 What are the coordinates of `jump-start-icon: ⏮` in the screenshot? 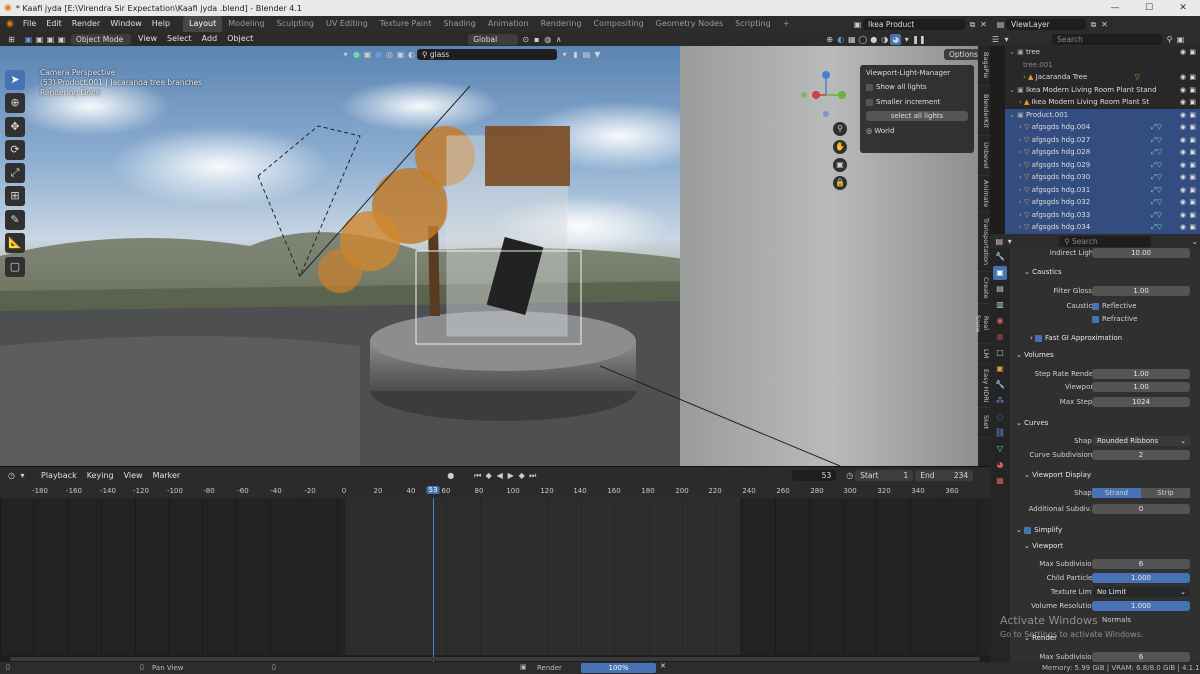 It's located at (477, 475).